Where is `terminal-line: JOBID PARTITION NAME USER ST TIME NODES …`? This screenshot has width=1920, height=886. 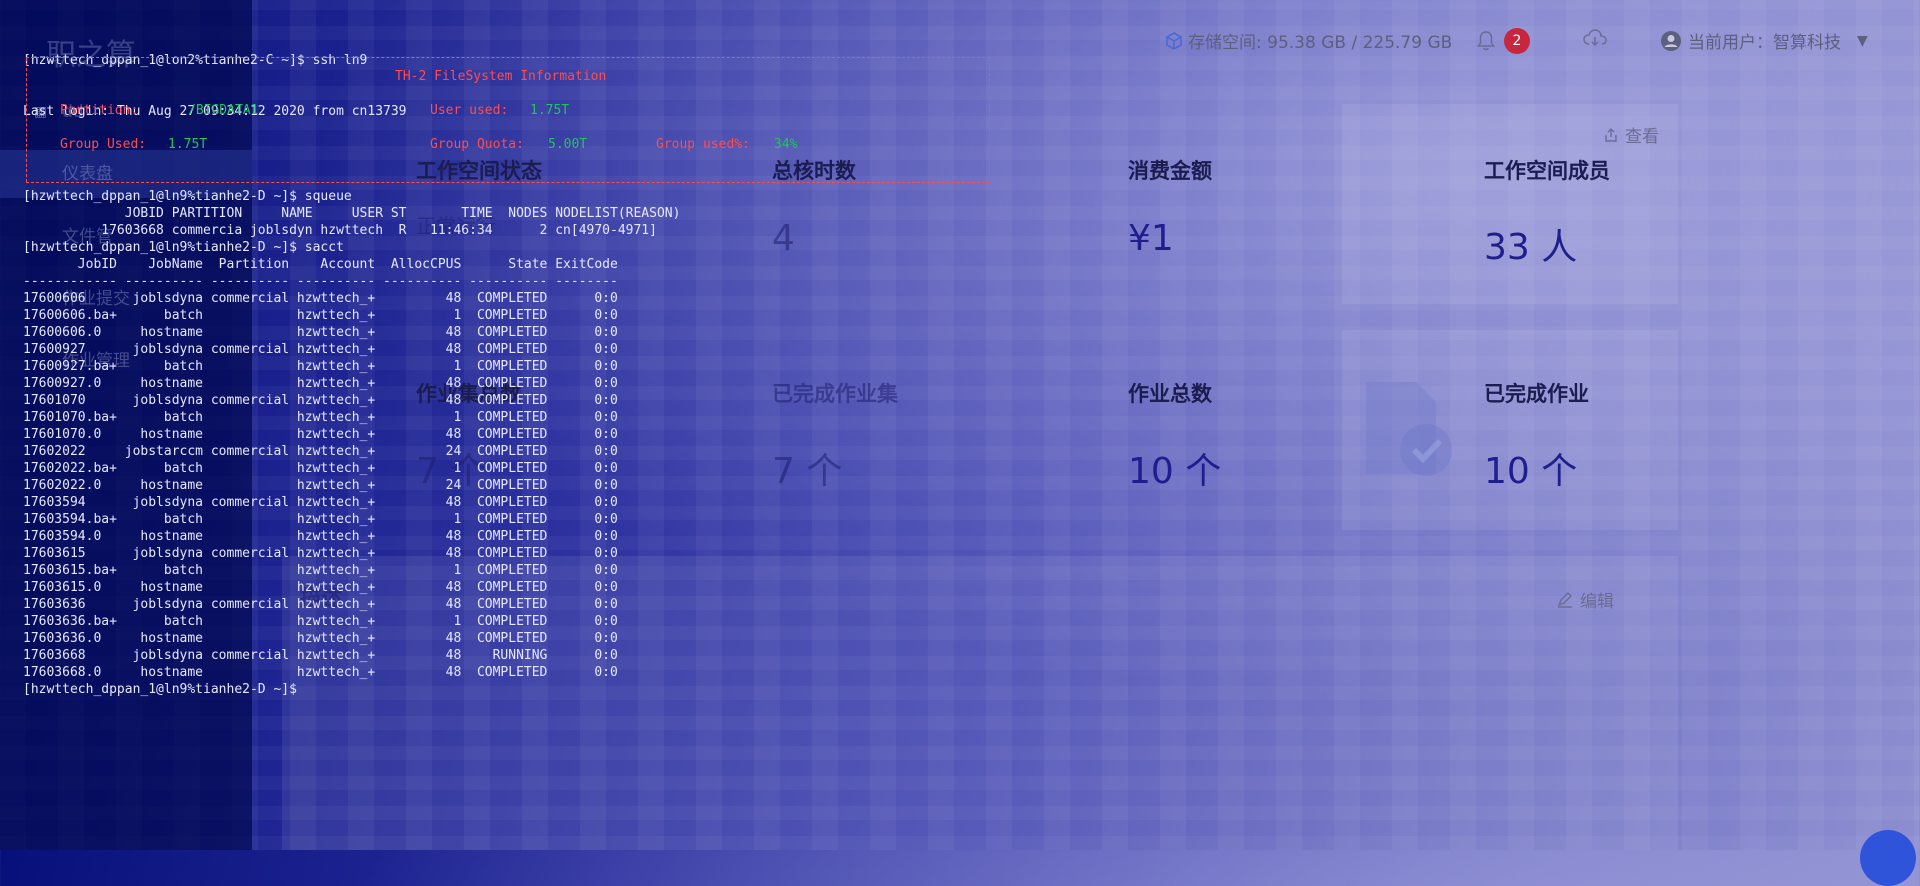
terminal-line: JOBID PARTITION NAME USER ST TIME NODES … is located at coordinates (352, 213).